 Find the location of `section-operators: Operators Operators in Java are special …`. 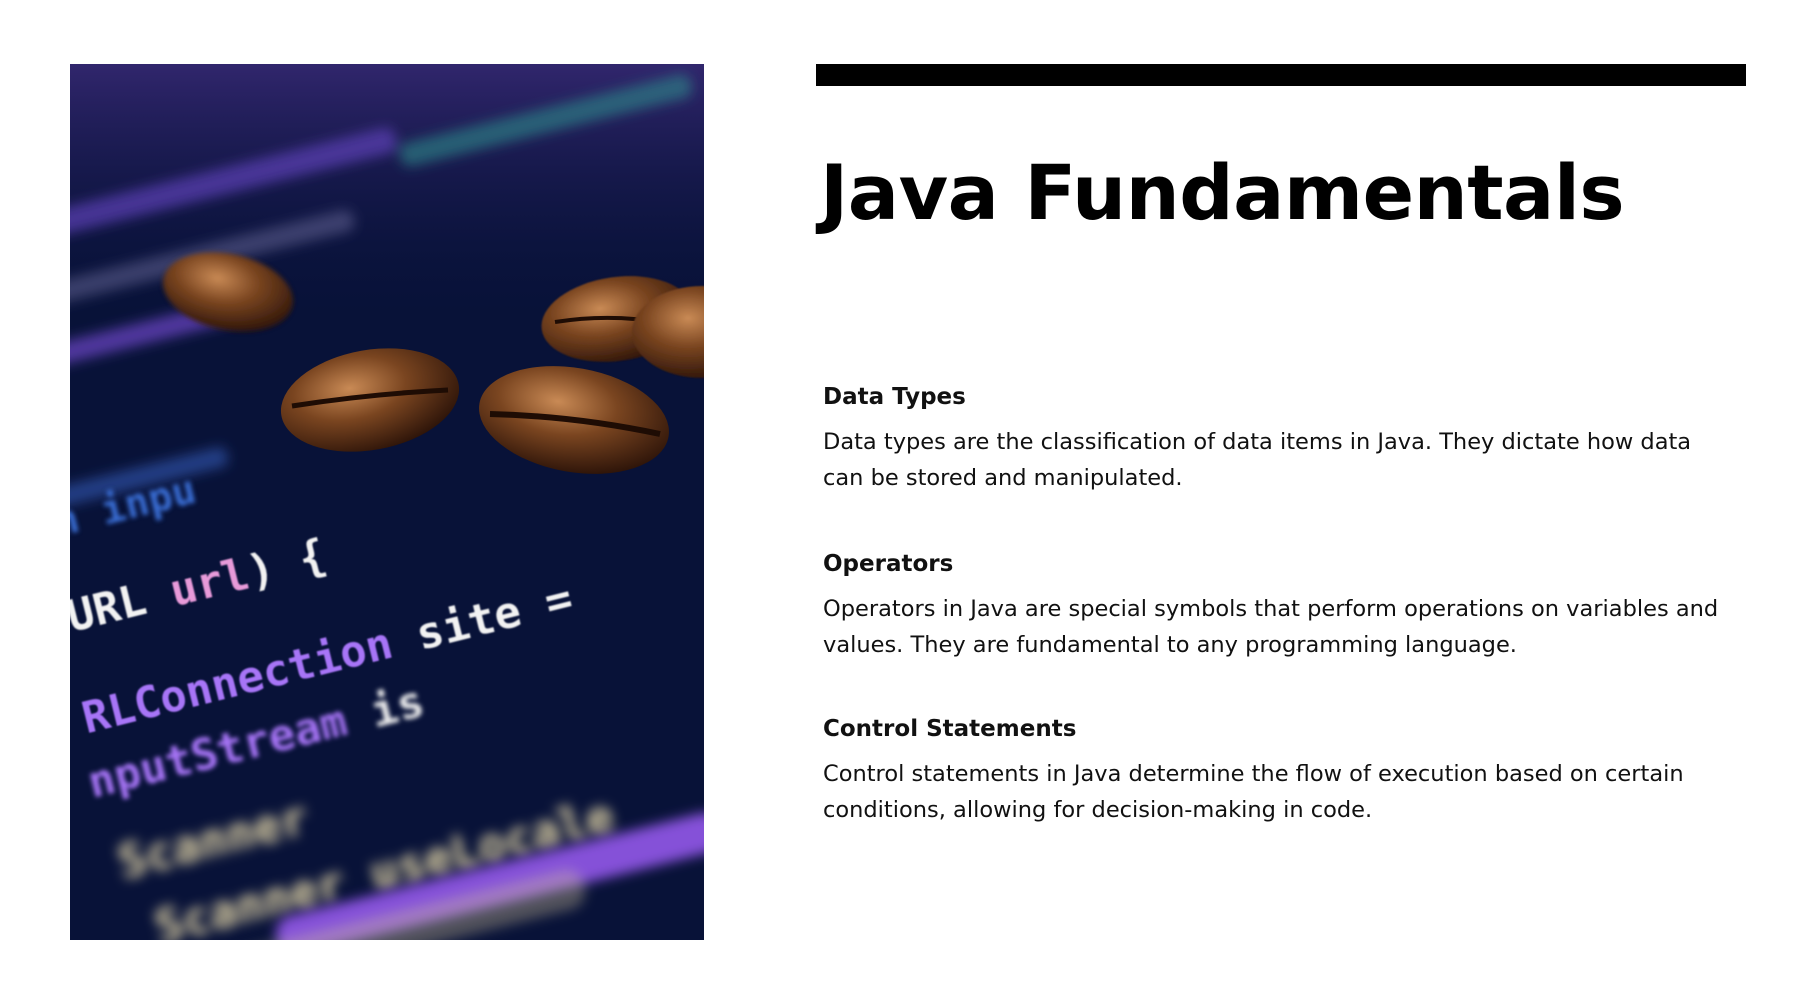

section-operators: Operators Operators in Java are special … is located at coordinates (1273, 607).